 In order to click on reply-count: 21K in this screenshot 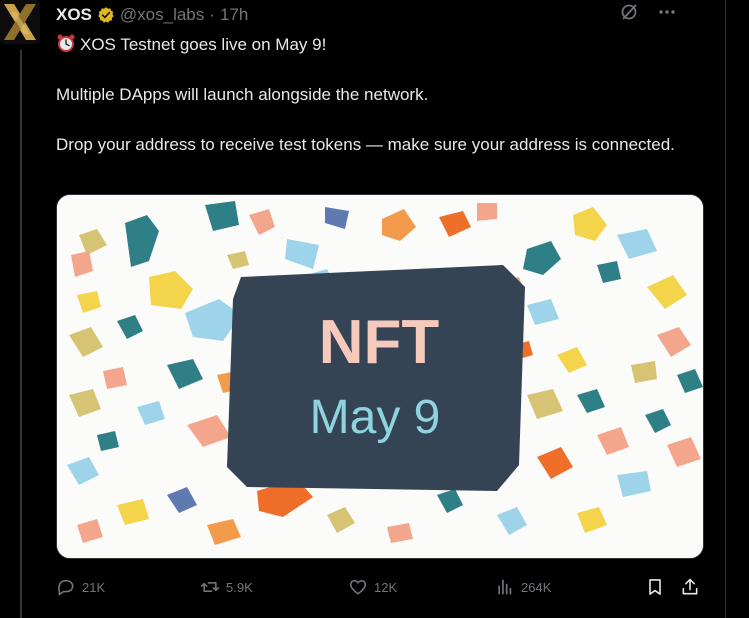, I will do `click(94, 587)`.